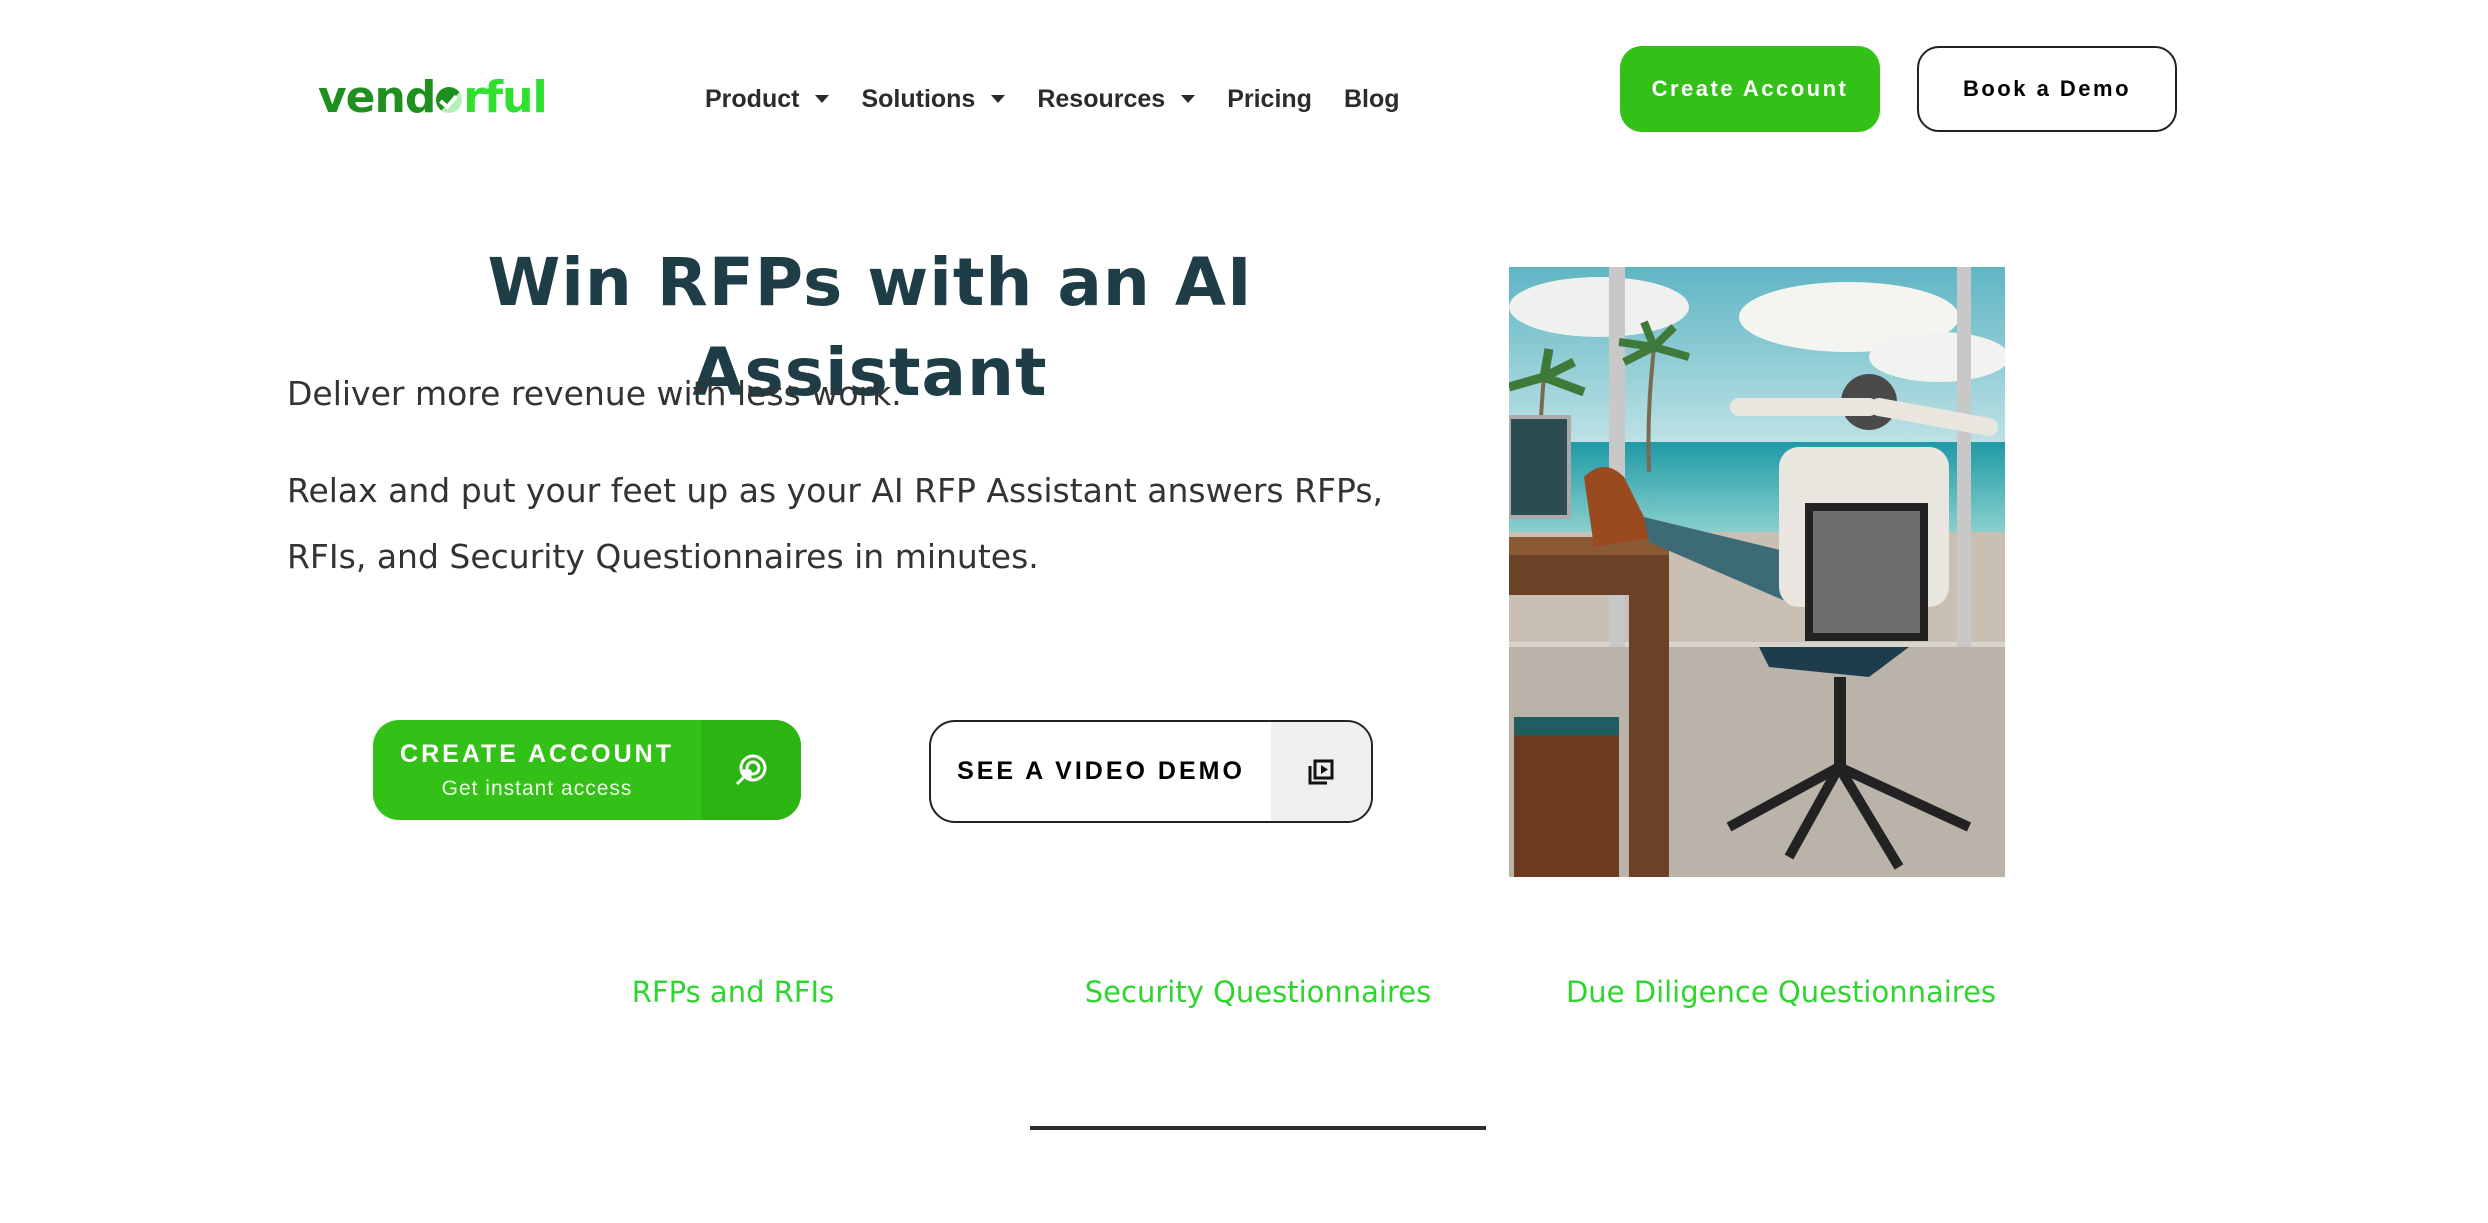 Image resolution: width=2488 pixels, height=1223 pixels. I want to click on nav-item-resources: Resources, so click(1116, 99).